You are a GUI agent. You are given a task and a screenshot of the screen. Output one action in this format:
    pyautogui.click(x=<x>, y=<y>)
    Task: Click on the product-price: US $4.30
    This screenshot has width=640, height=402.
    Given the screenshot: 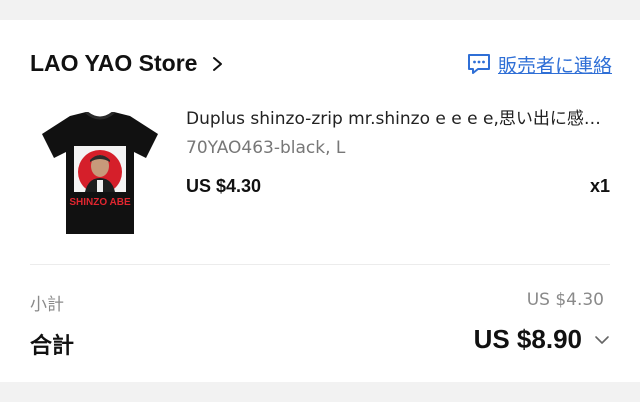 What is the action you would take?
    pyautogui.click(x=224, y=186)
    